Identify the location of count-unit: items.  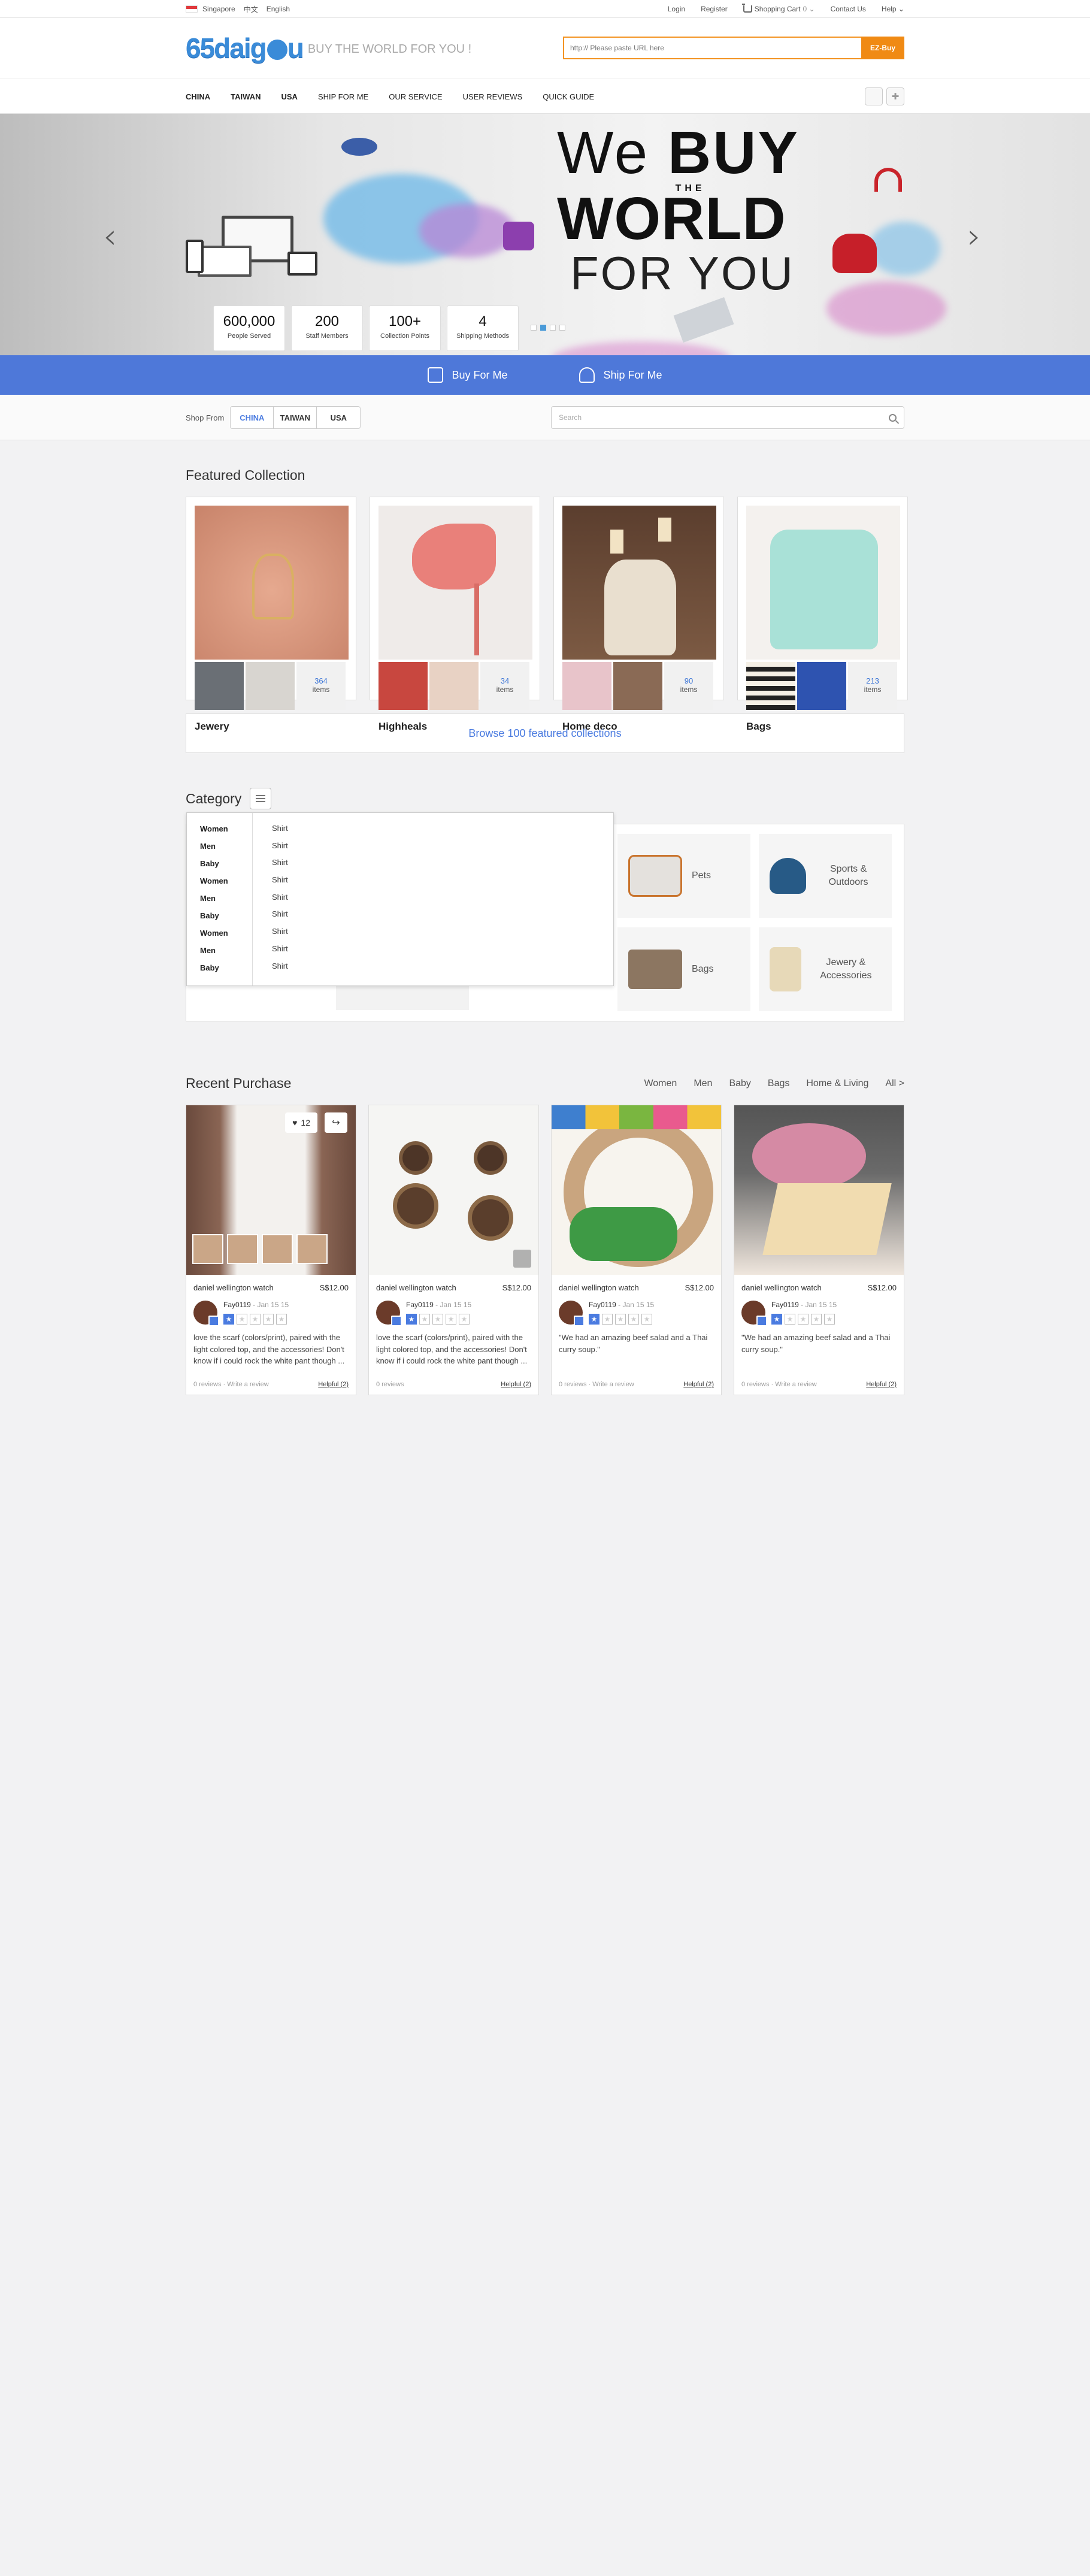
(321, 689).